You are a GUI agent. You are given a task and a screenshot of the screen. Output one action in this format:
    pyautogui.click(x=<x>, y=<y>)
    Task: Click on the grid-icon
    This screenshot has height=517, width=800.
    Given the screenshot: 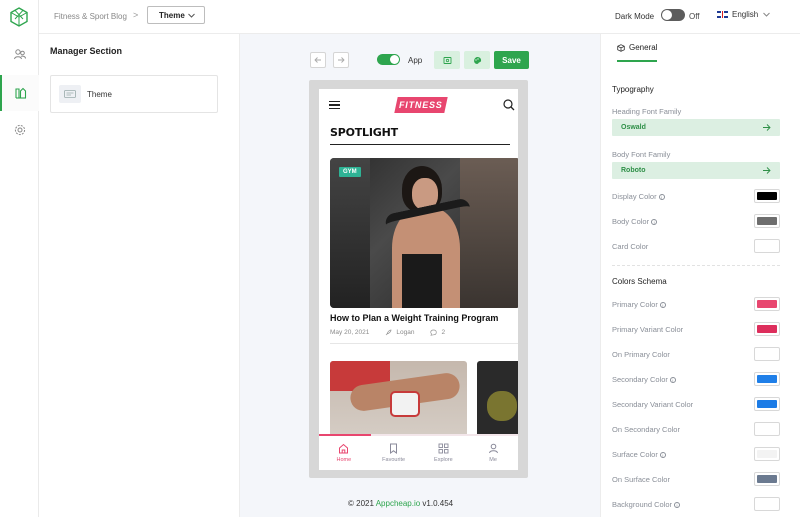 What is the action you would take?
    pyautogui.click(x=443, y=448)
    